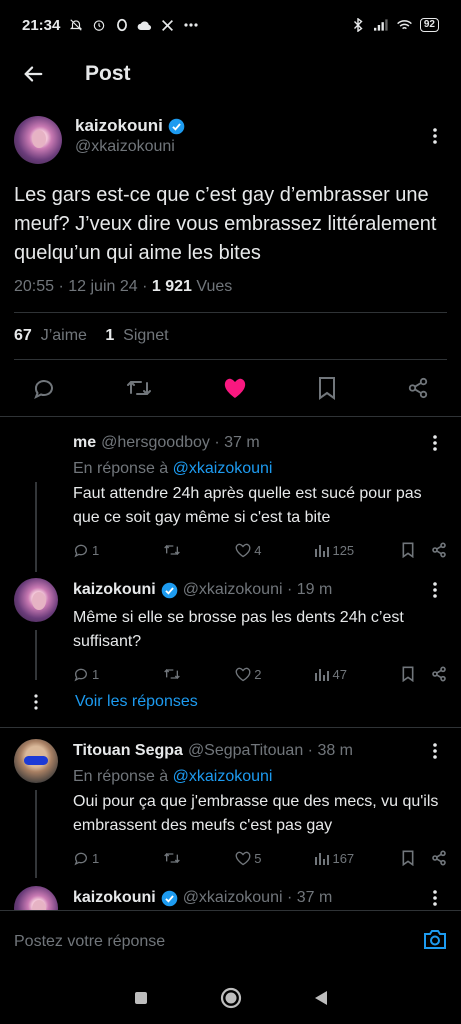 Image resolution: width=461 pixels, height=1024 pixels. I want to click on reply-input-placeholder: Postez votre réponse, so click(89, 942).